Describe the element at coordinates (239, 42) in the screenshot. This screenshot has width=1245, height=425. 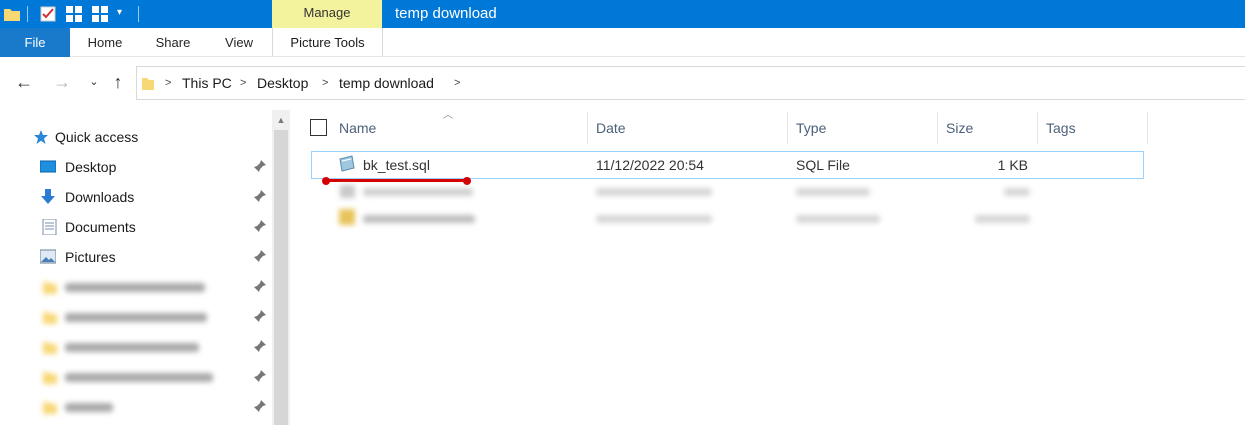
I see `tab-view: View` at that location.